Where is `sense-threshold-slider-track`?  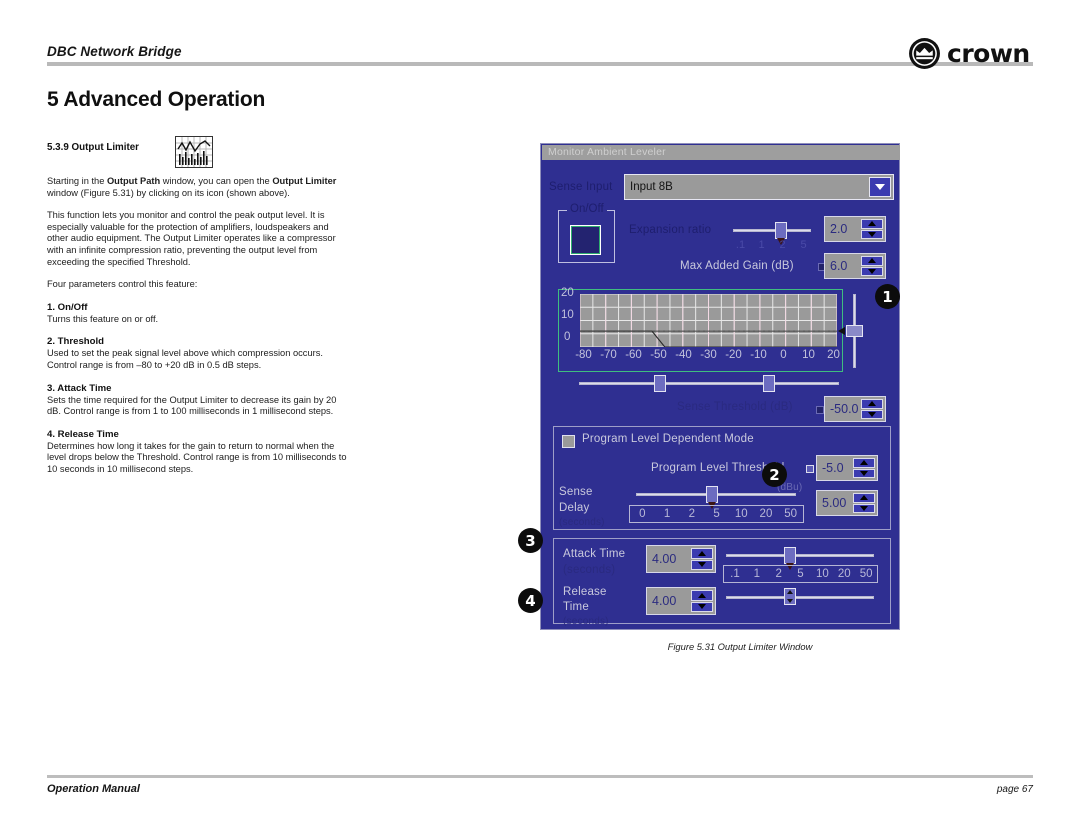
sense-threshold-slider-track is located at coordinates (709, 383).